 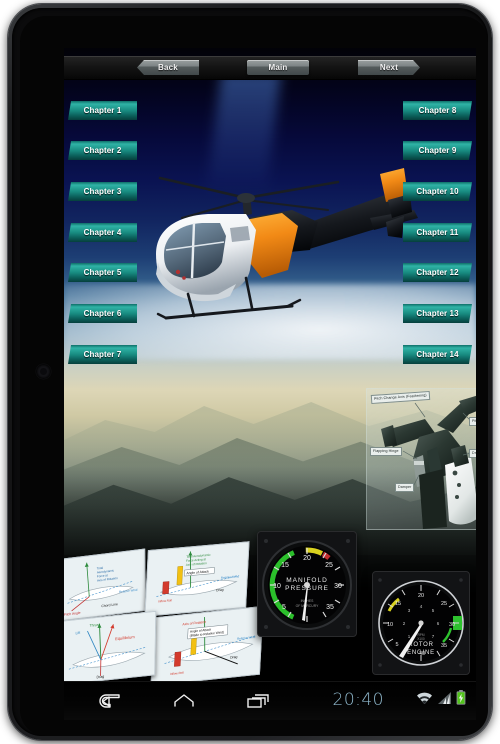 I want to click on svg-text: ENGINE, so click(x=421, y=653).